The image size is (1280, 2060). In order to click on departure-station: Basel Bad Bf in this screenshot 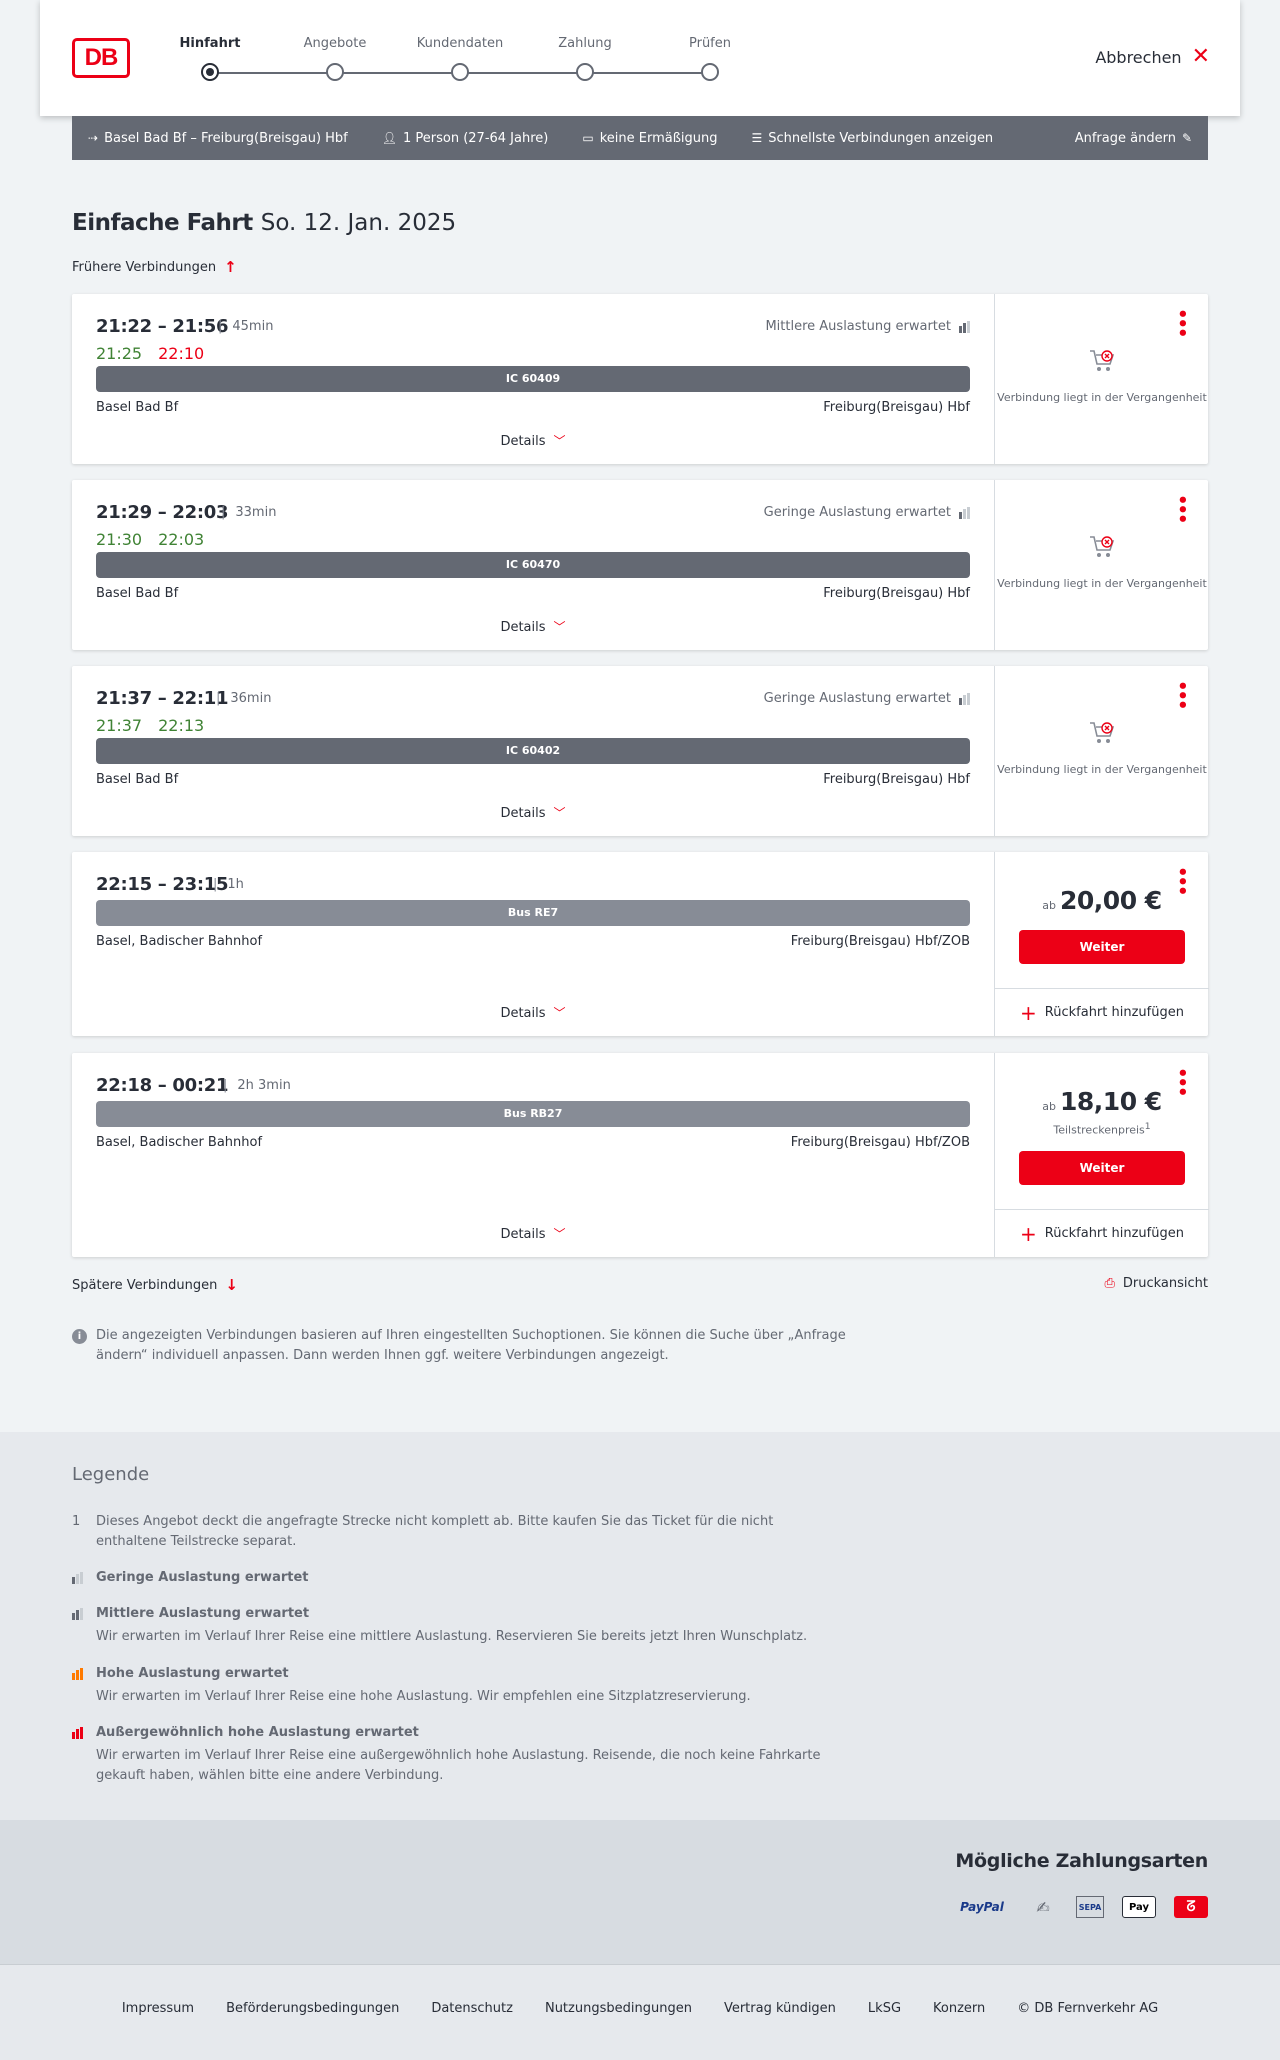, I will do `click(137, 593)`.